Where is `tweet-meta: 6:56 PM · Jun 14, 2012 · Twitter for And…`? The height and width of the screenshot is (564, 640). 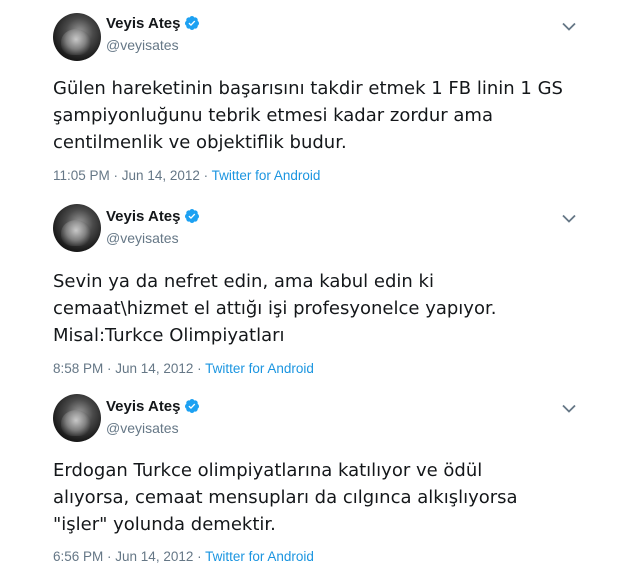
tweet-meta: 6:56 PM · Jun 14, 2012 · Twitter for And… is located at coordinates (183, 556).